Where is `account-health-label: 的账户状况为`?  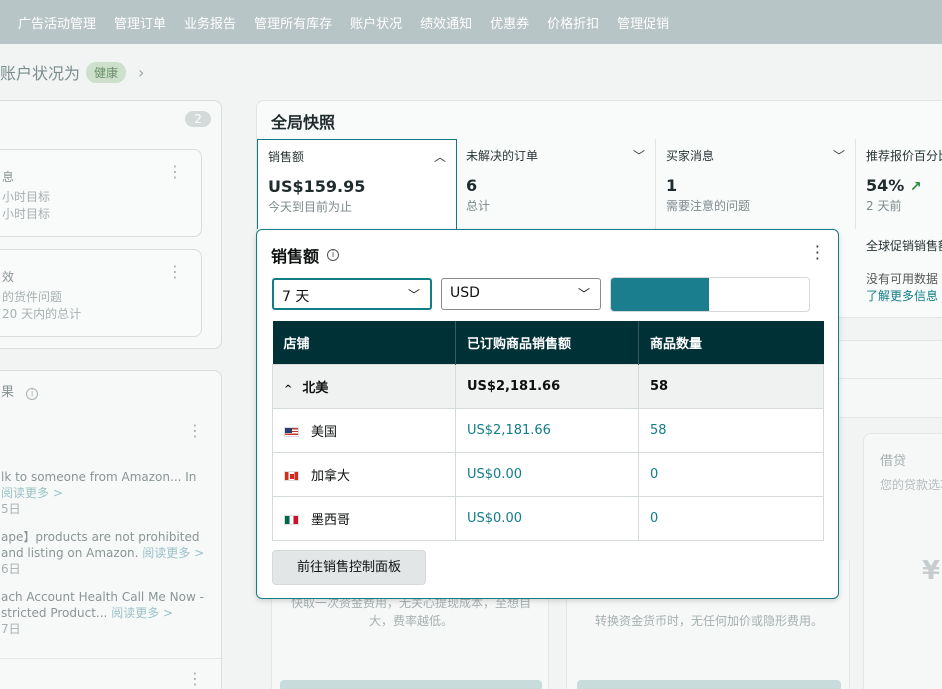
account-health-label: 的账户状况为 is located at coordinates (40, 73).